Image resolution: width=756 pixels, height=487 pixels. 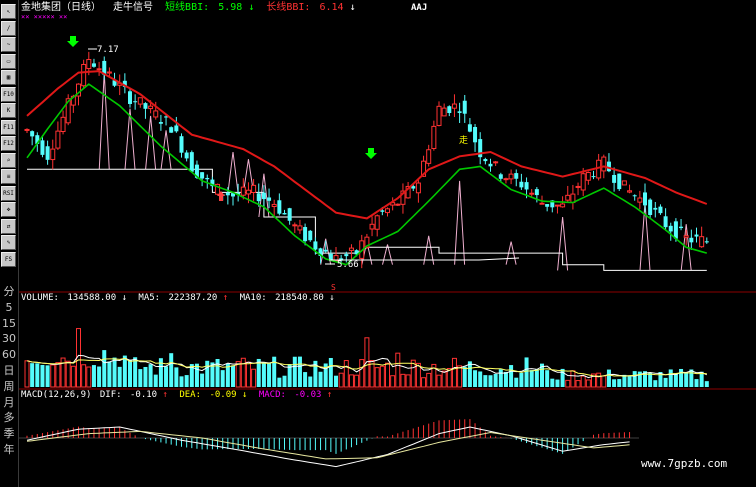 I want to click on dif-value: -0.10, so click(x=143, y=395).